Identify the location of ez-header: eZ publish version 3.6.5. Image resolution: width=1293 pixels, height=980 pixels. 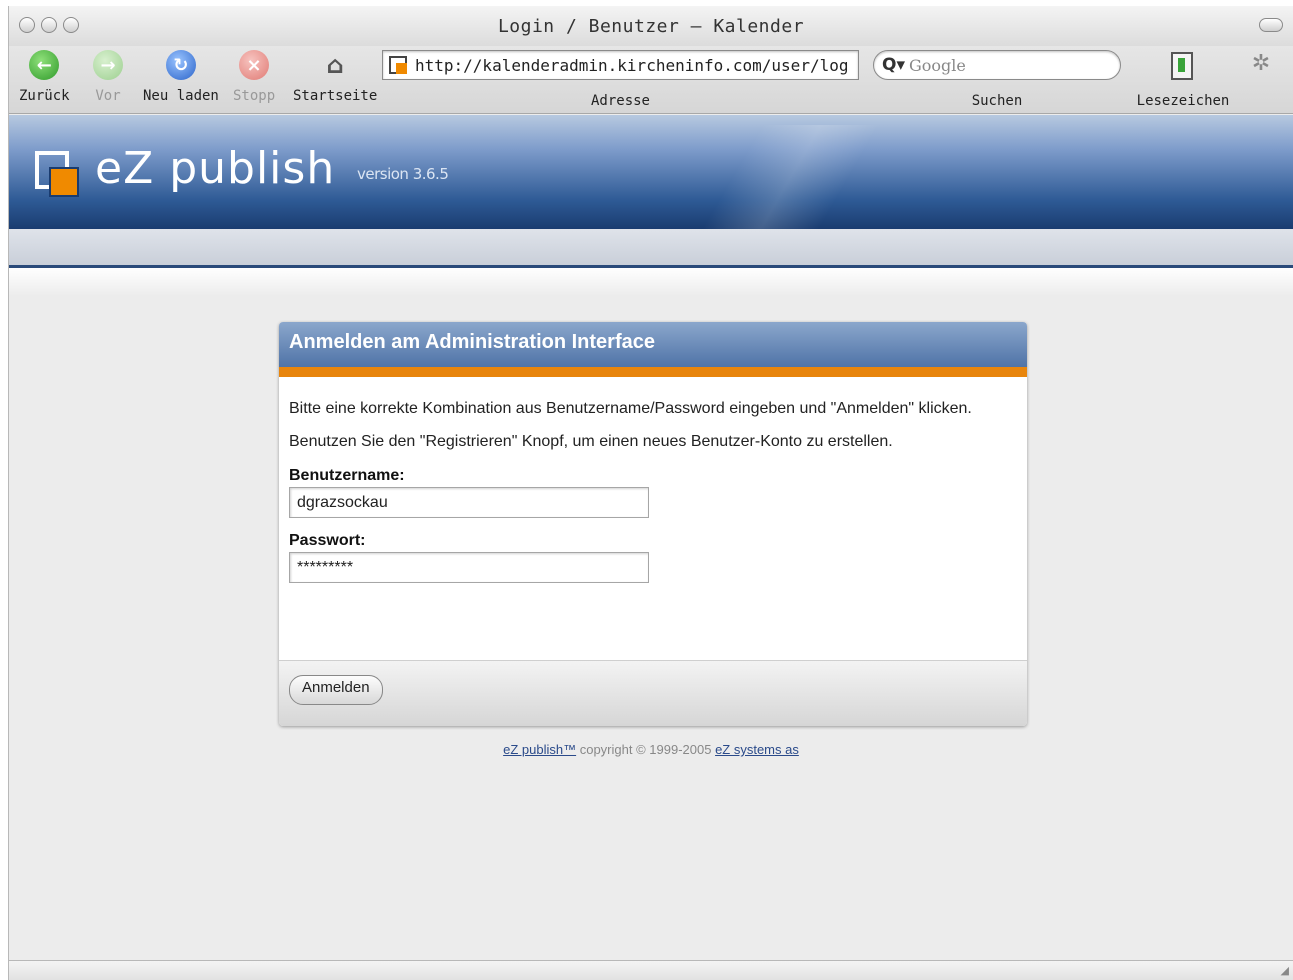
(651, 172).